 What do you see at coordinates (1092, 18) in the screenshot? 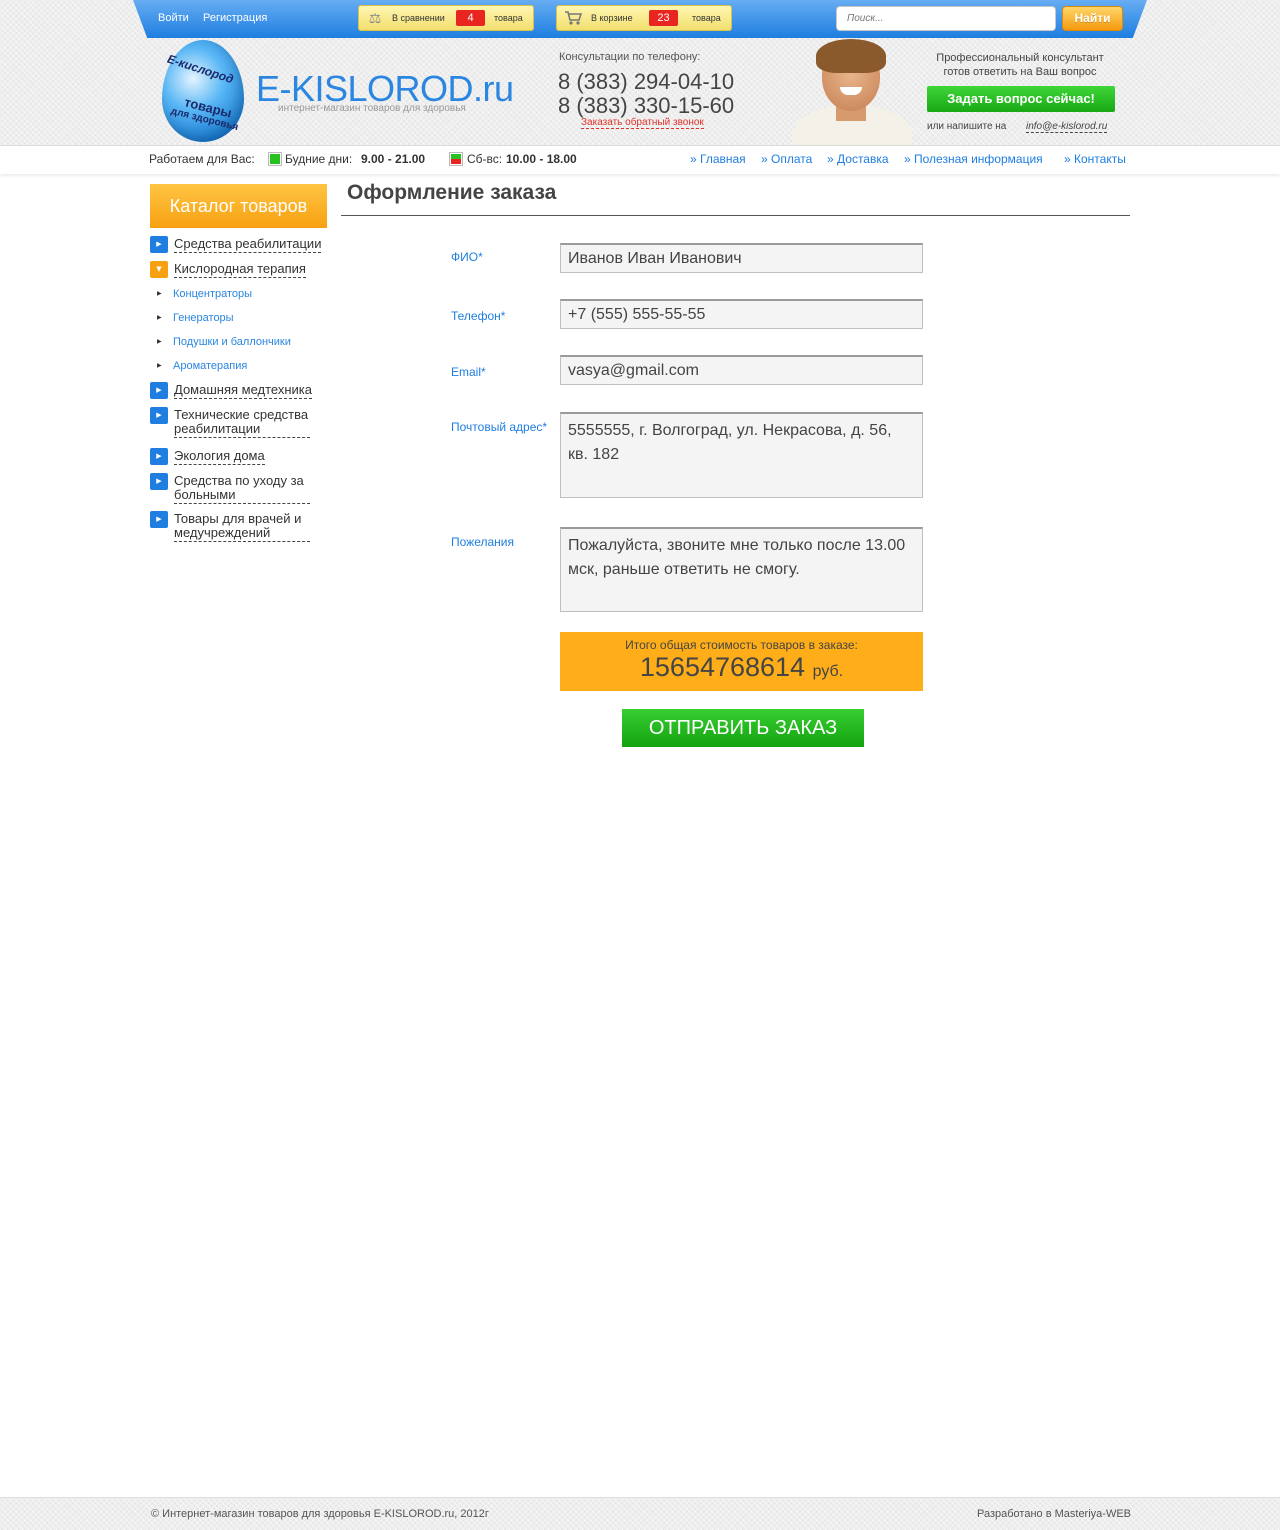
I see `search-button: Найти` at bounding box center [1092, 18].